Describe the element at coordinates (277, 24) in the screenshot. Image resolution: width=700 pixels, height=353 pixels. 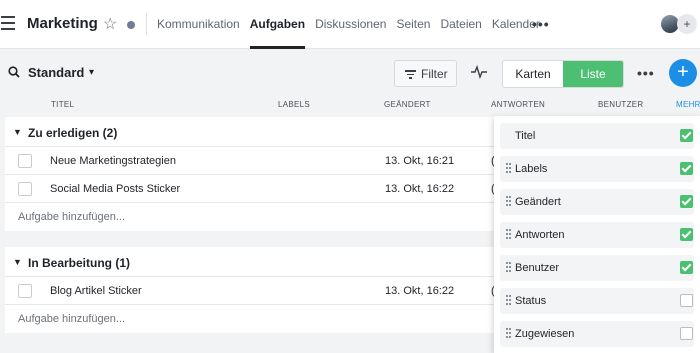
I see `tab-aufgaben: Aufgaben` at that location.